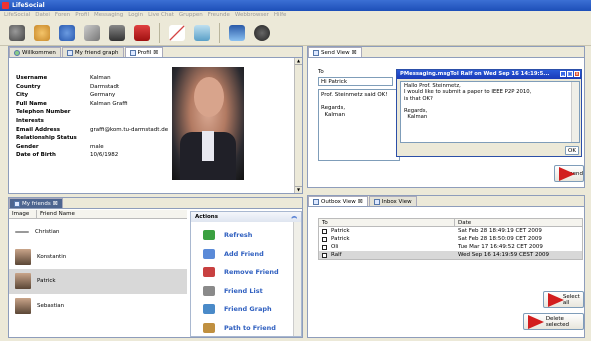 Image resolution: width=591 pixels, height=341 pixels. I want to click on select-all-button: Select all, so click(563, 299).